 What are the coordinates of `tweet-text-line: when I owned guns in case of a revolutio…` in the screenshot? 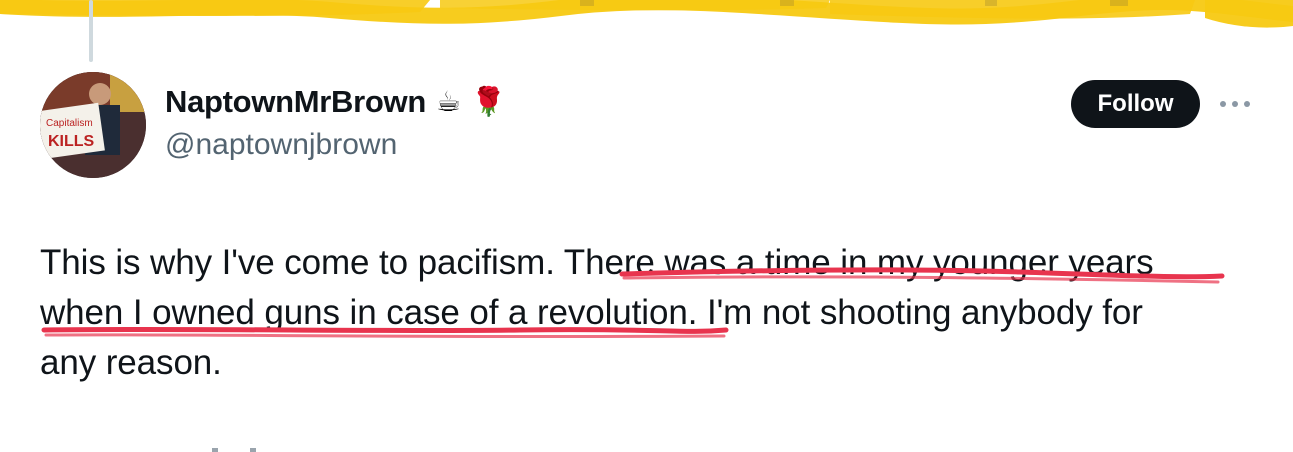 It's located at (591, 312).